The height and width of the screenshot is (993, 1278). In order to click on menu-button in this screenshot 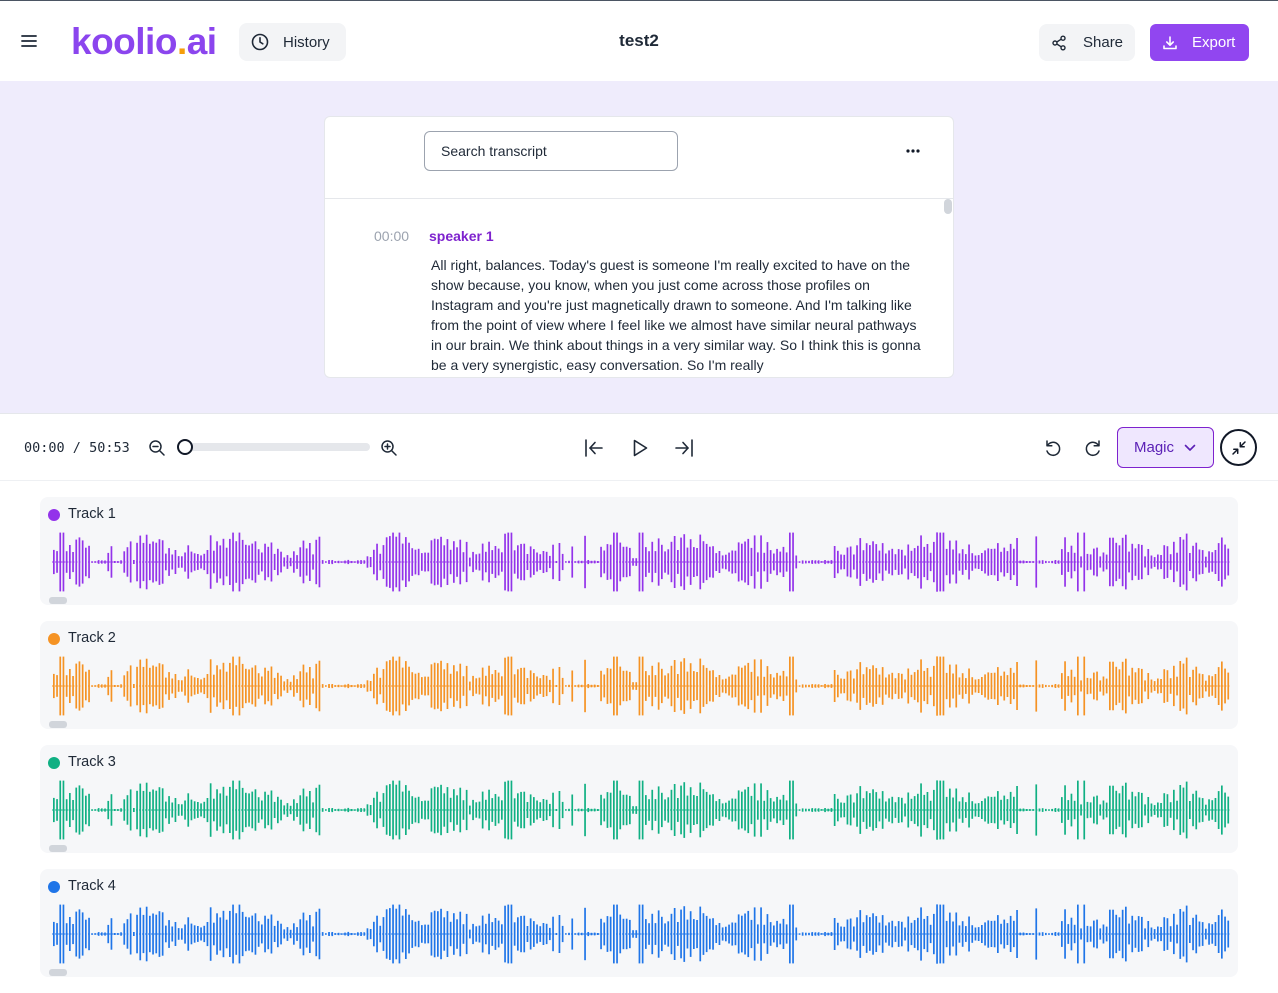, I will do `click(29, 41)`.